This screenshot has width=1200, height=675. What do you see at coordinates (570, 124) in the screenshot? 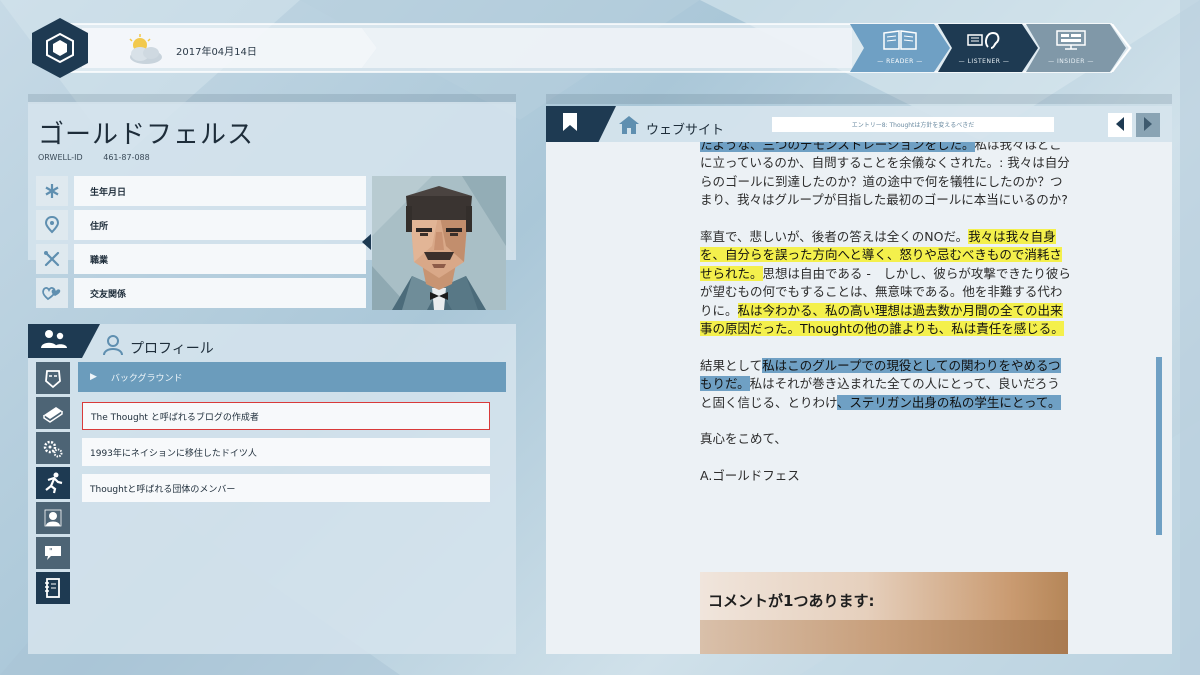
I see `bookmark-icon` at bounding box center [570, 124].